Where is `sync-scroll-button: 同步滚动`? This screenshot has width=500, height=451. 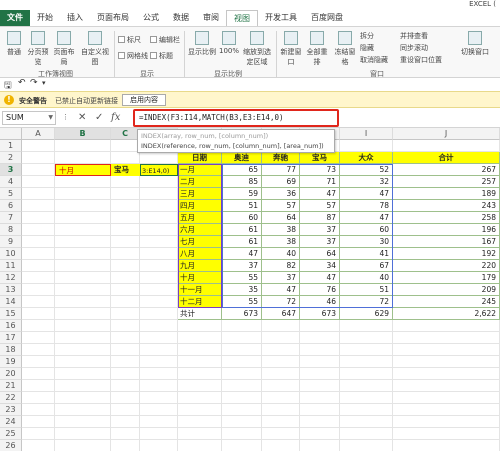 sync-scroll-button: 同步滚动 is located at coordinates (414, 48).